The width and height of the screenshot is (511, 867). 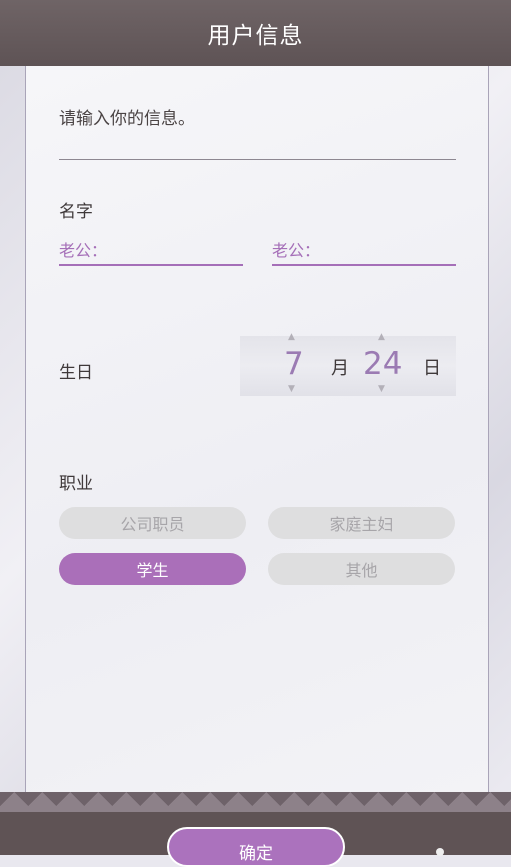 I want to click on divider, so click(x=257, y=159).